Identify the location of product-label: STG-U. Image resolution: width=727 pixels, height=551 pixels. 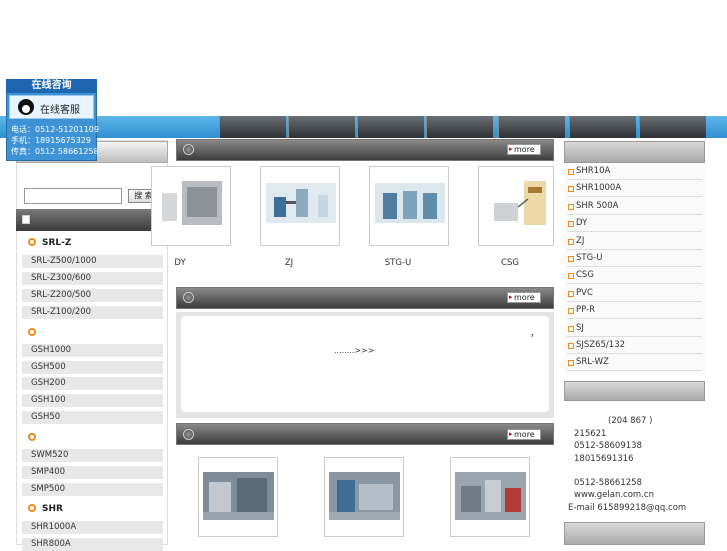
(398, 263).